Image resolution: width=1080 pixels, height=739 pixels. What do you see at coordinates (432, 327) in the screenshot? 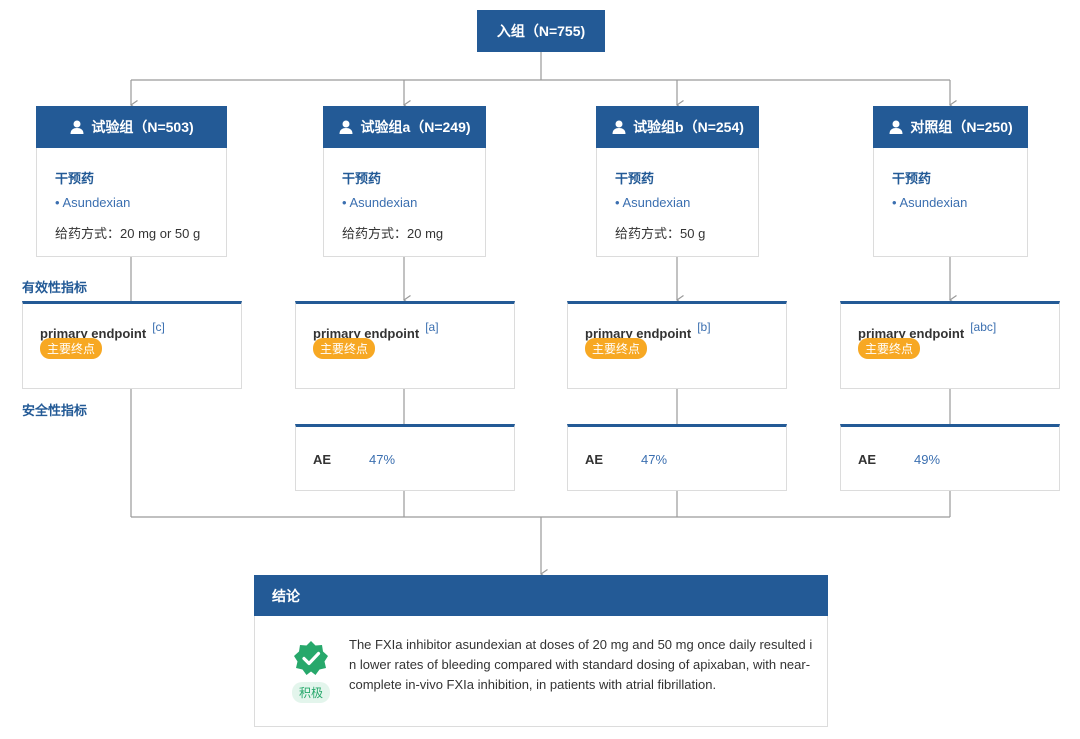
I see `endpoint-reference: [a]` at bounding box center [432, 327].